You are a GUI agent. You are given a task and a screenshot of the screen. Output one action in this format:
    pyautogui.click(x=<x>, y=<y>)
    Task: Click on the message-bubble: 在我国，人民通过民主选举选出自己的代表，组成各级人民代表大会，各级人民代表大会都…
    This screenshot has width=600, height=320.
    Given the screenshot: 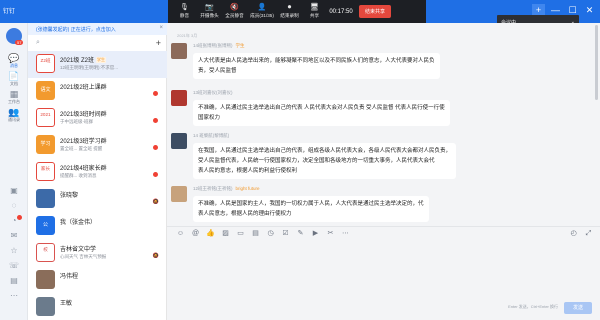 What is the action you would take?
    pyautogui.click(x=325, y=161)
    